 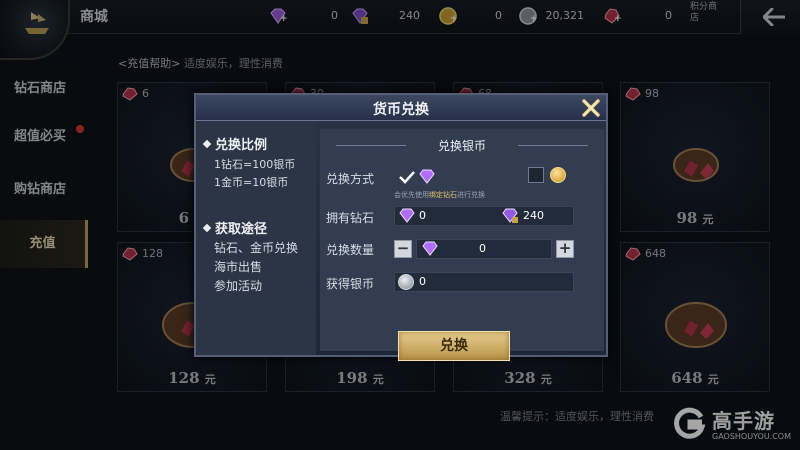 What do you see at coordinates (510, 215) in the screenshot?
I see `purple-gem-bound-icon` at bounding box center [510, 215].